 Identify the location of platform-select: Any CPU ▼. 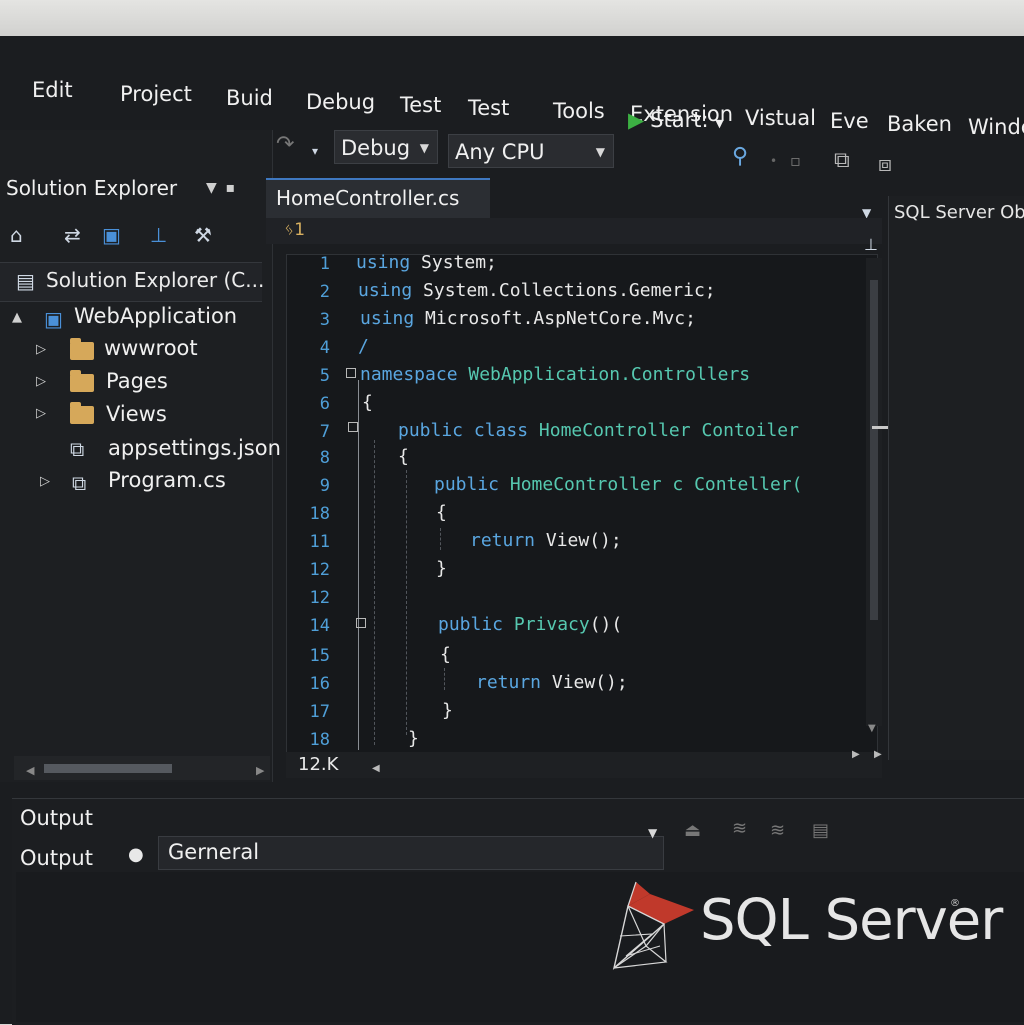
(531, 151).